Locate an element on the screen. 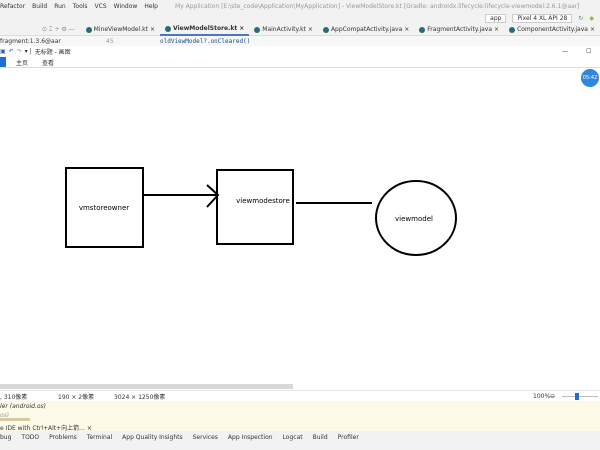  viewmodel-label: viewmodel is located at coordinates (414, 219).